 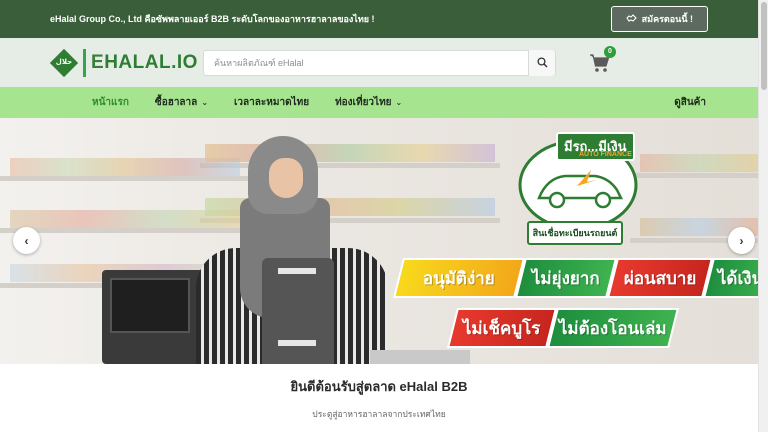 I want to click on carousel-next-button: ›, so click(x=741, y=240).